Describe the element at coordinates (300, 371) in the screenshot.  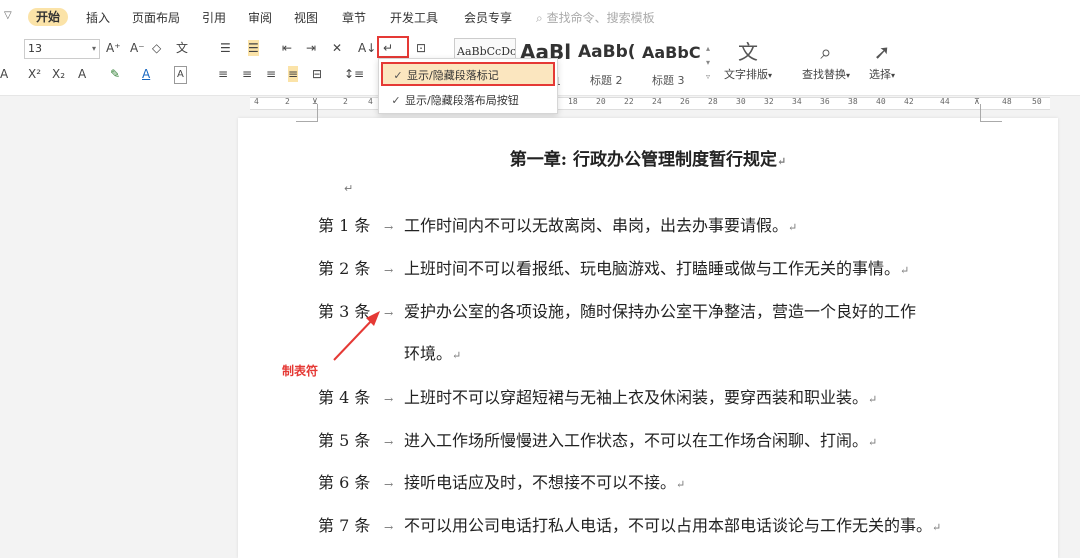
I see `tab-char-annotation: 制表符` at that location.